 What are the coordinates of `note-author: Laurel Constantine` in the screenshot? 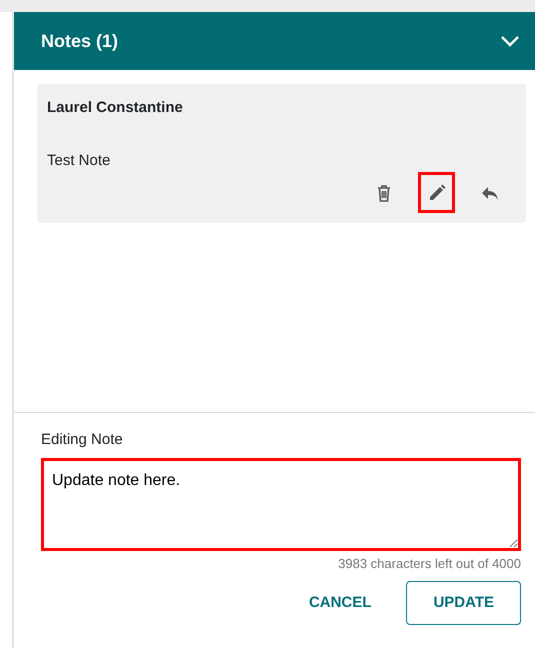 It's located at (115, 108).